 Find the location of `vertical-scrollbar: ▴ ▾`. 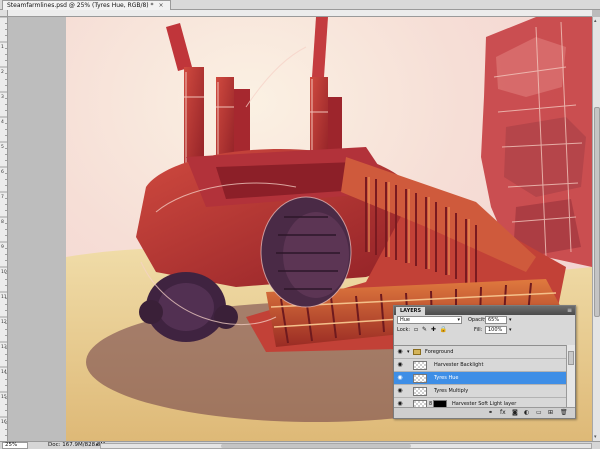

vertical-scrollbar: ▴ ▾ is located at coordinates (596, 229).